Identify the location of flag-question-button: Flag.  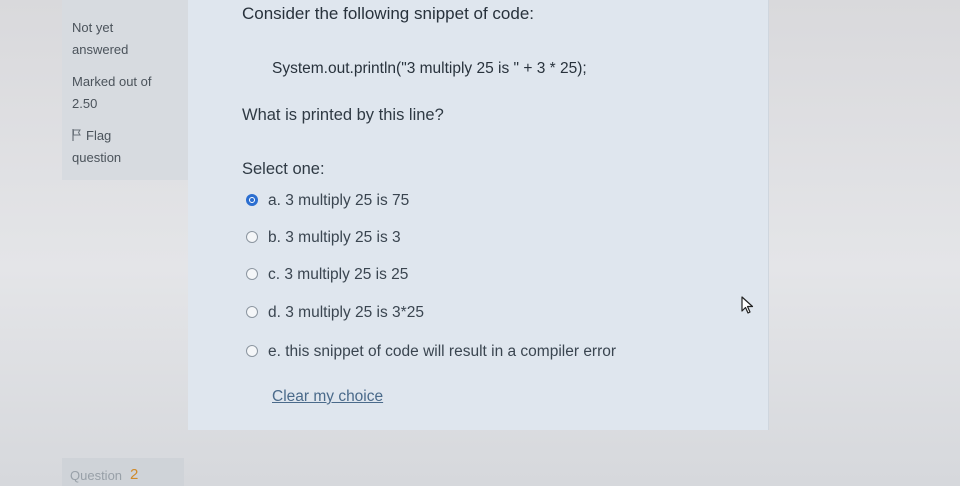
(91, 135).